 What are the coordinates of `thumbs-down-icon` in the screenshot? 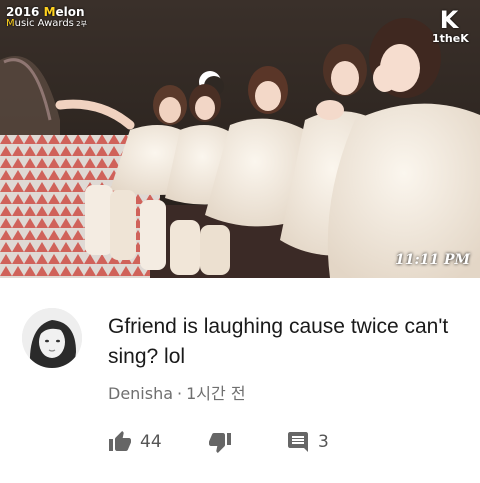 It's located at (220, 443).